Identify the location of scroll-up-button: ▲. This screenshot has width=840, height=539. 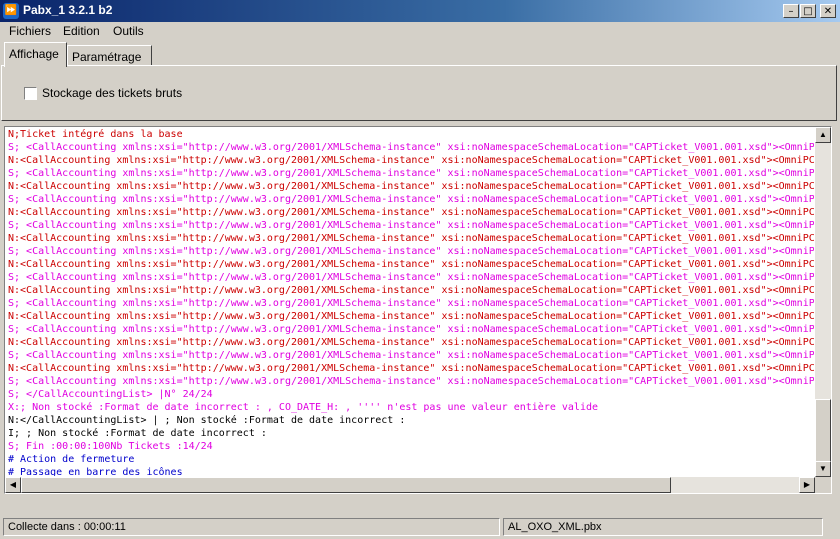
(823, 135).